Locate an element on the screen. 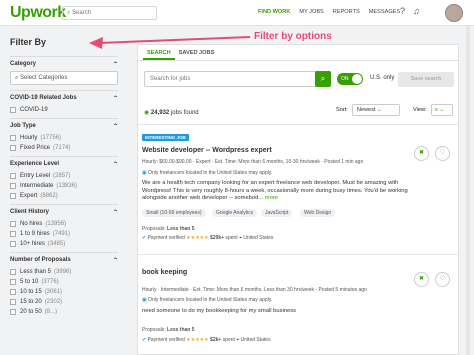 The image size is (474, 355). category-title: Category is located at coordinates (23, 64).